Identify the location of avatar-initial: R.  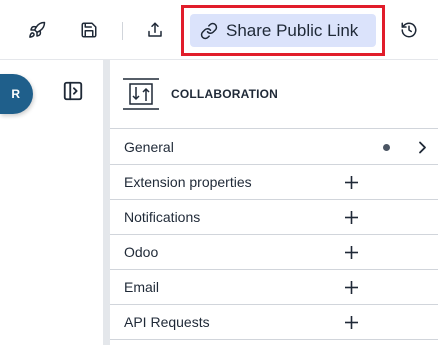
(15, 94).